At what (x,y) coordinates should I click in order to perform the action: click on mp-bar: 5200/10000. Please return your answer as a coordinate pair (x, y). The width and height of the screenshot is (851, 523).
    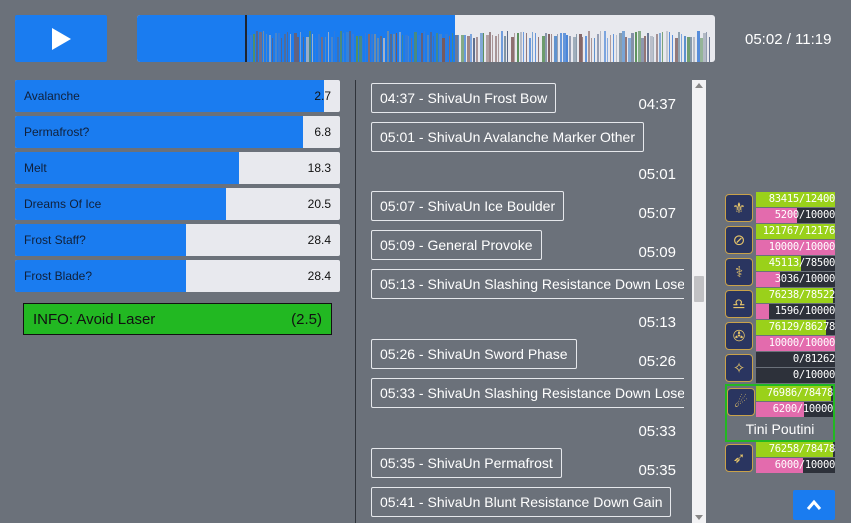
    Looking at the image, I should click on (795, 215).